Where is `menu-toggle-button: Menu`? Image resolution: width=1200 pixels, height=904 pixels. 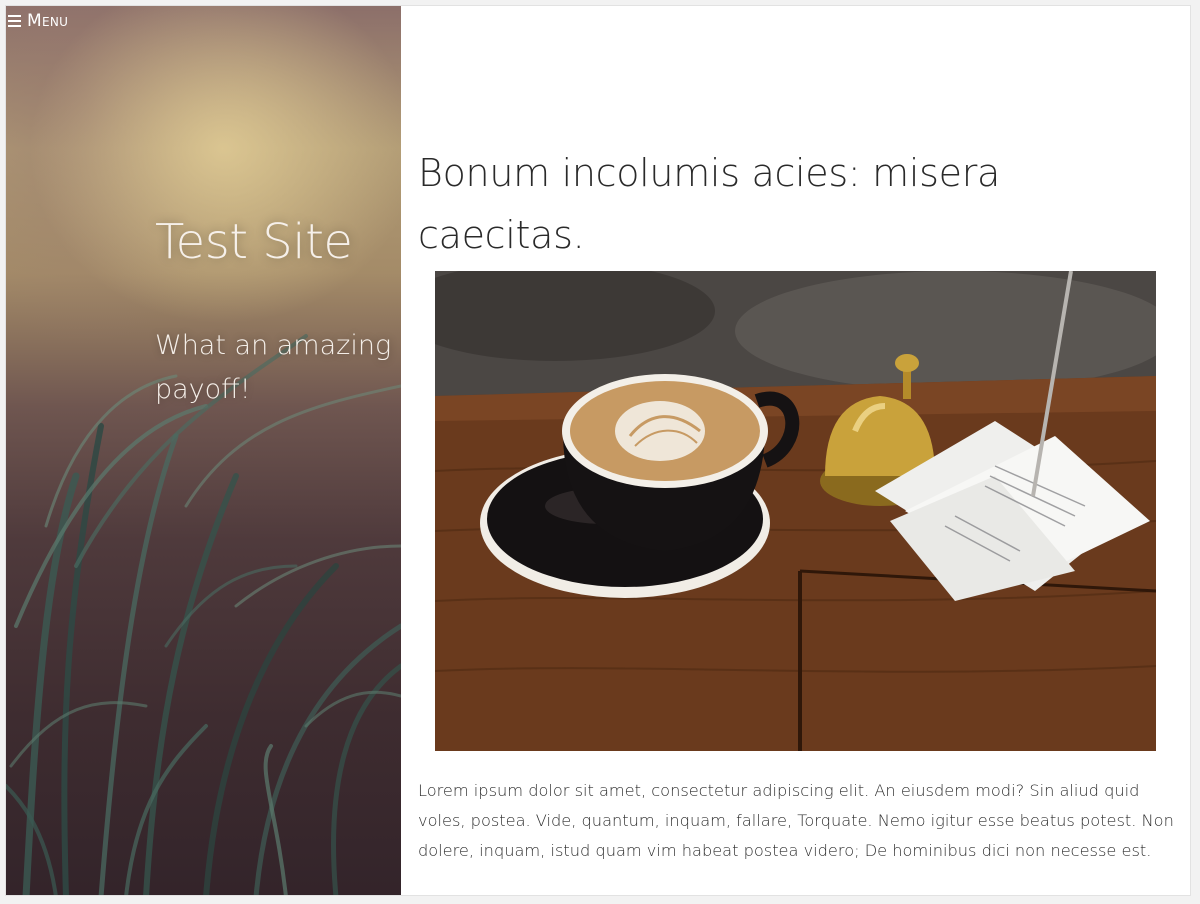 menu-toggle-button: Menu is located at coordinates (38, 21).